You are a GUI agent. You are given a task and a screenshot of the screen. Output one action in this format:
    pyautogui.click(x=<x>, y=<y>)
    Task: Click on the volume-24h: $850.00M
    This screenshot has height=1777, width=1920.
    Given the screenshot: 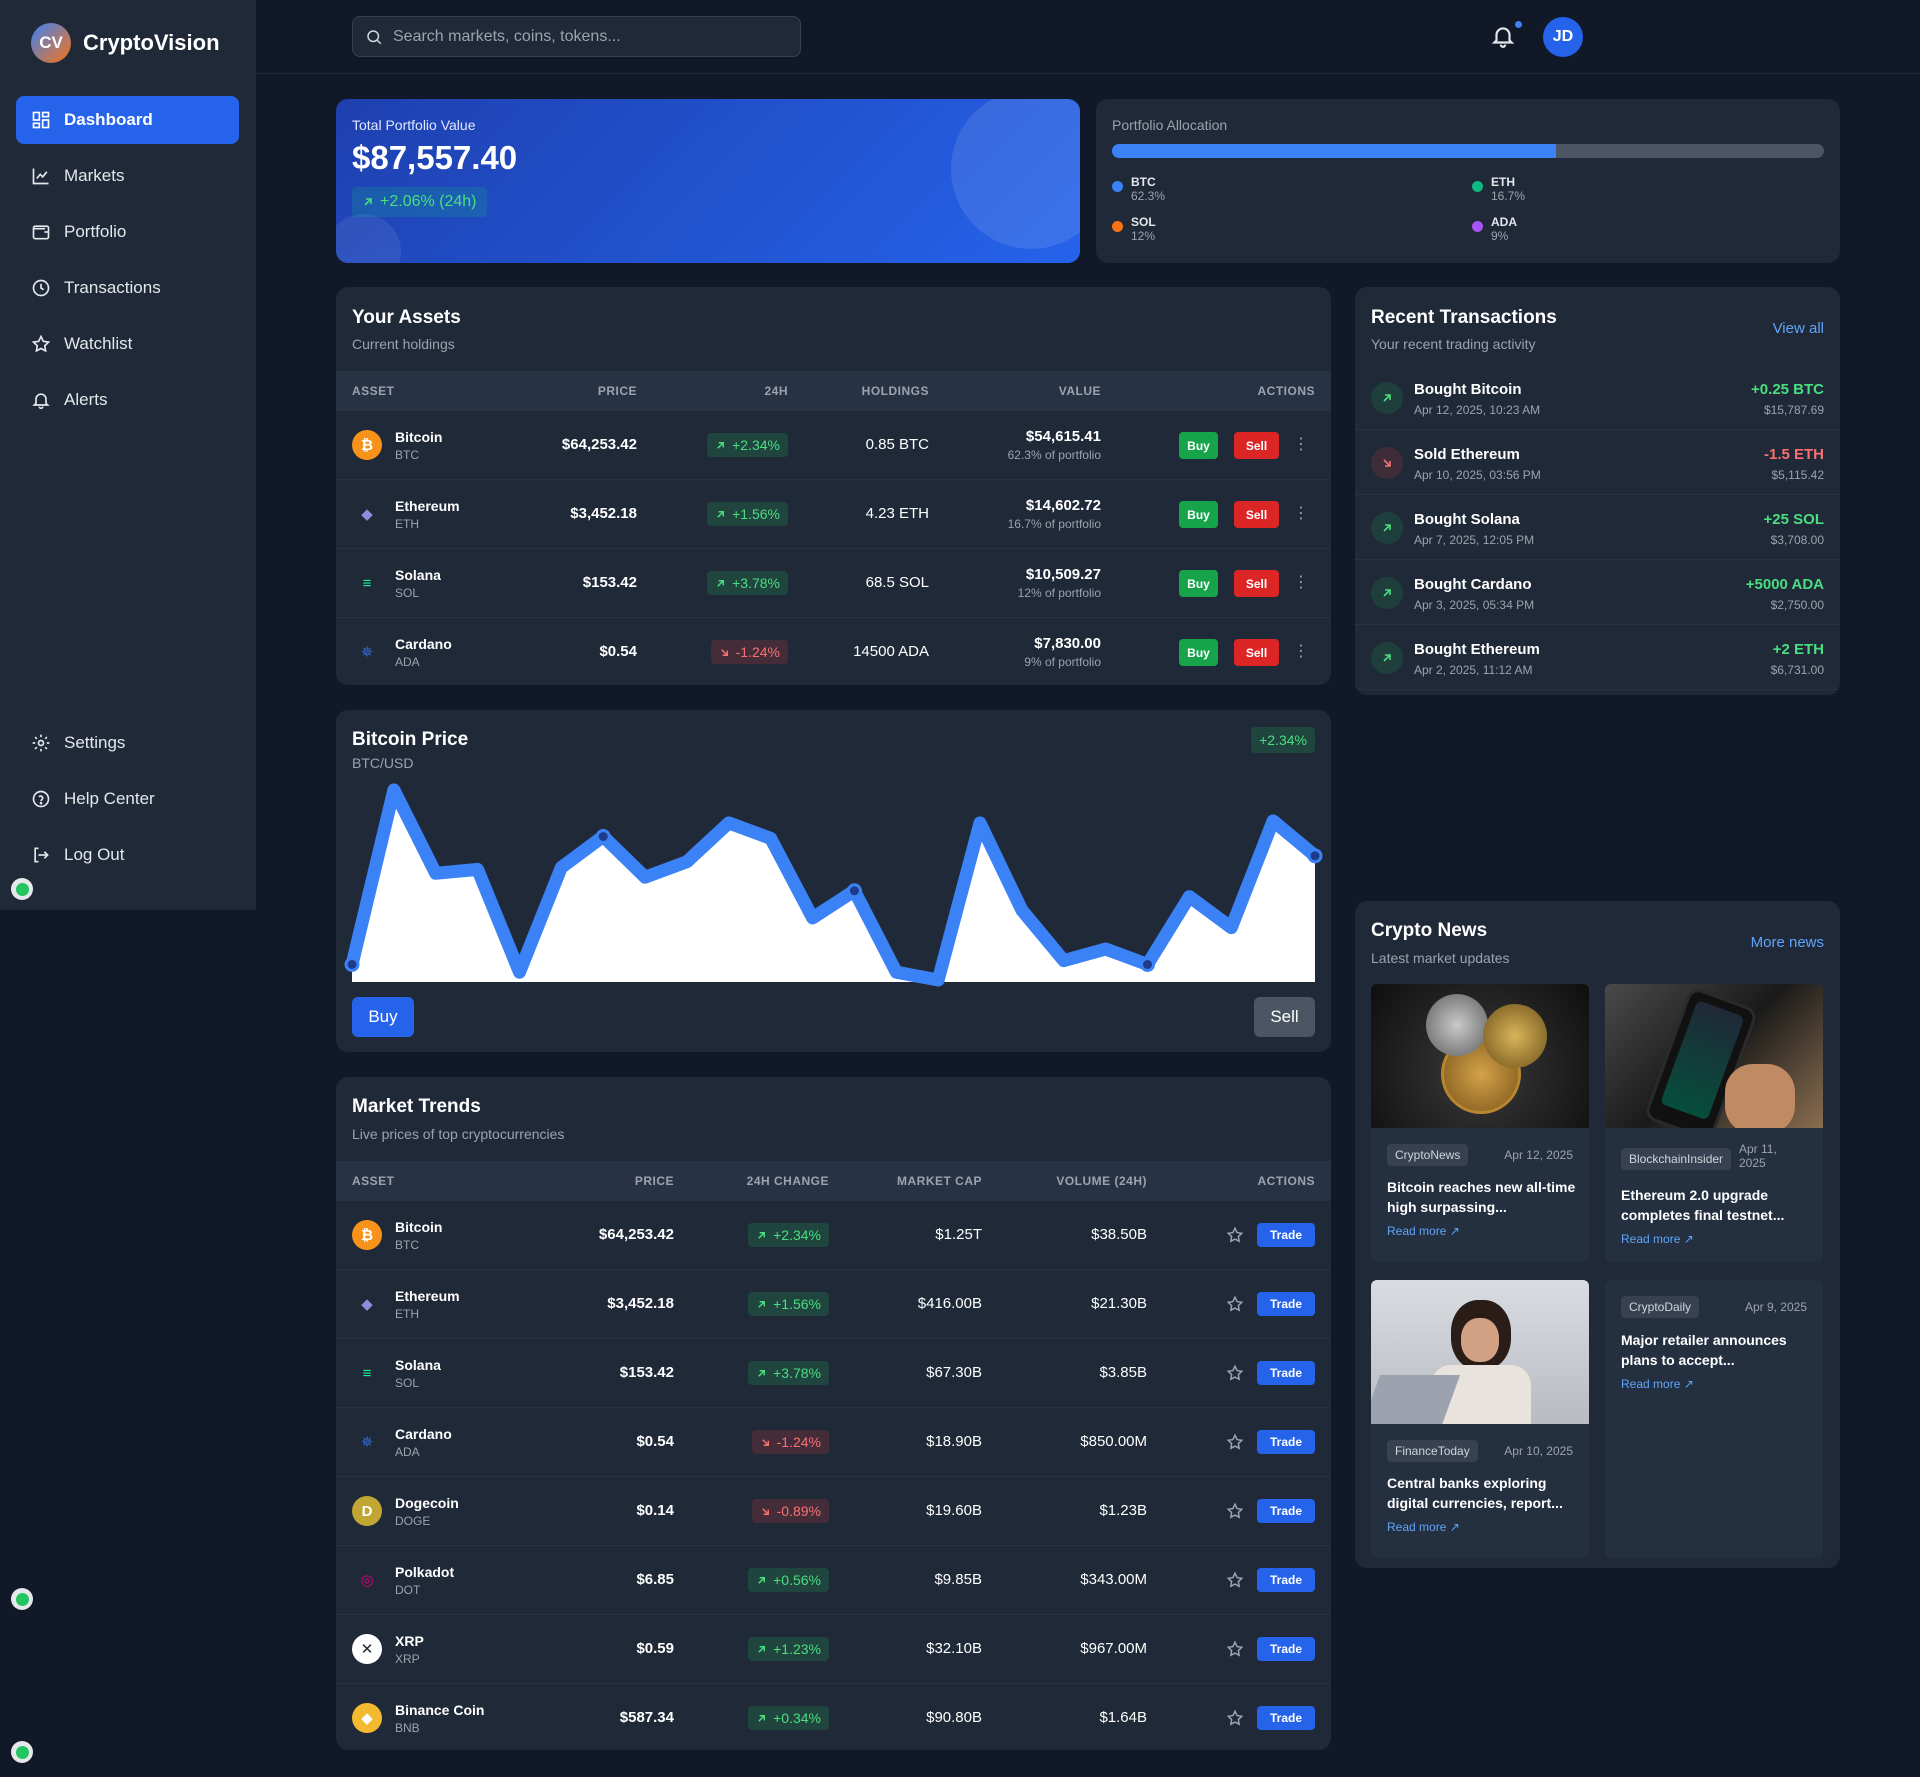 What is the action you would take?
    pyautogui.click(x=1113, y=1441)
    